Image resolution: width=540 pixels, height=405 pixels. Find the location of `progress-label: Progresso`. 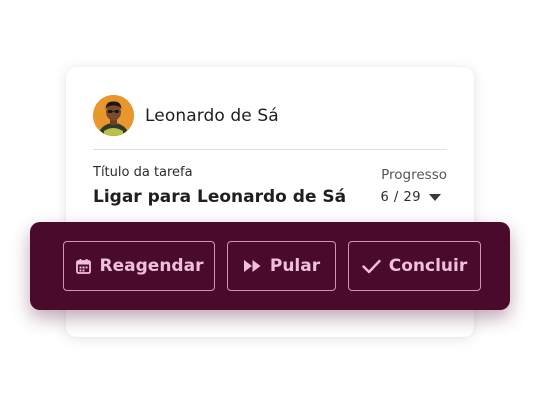

progress-label: Progresso is located at coordinates (414, 175).